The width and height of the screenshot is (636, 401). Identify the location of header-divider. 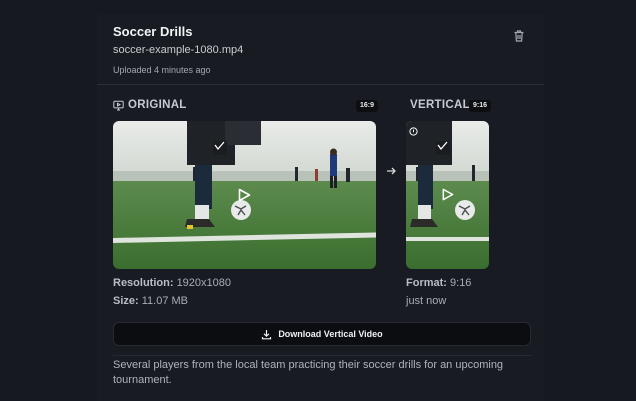
(320, 84).